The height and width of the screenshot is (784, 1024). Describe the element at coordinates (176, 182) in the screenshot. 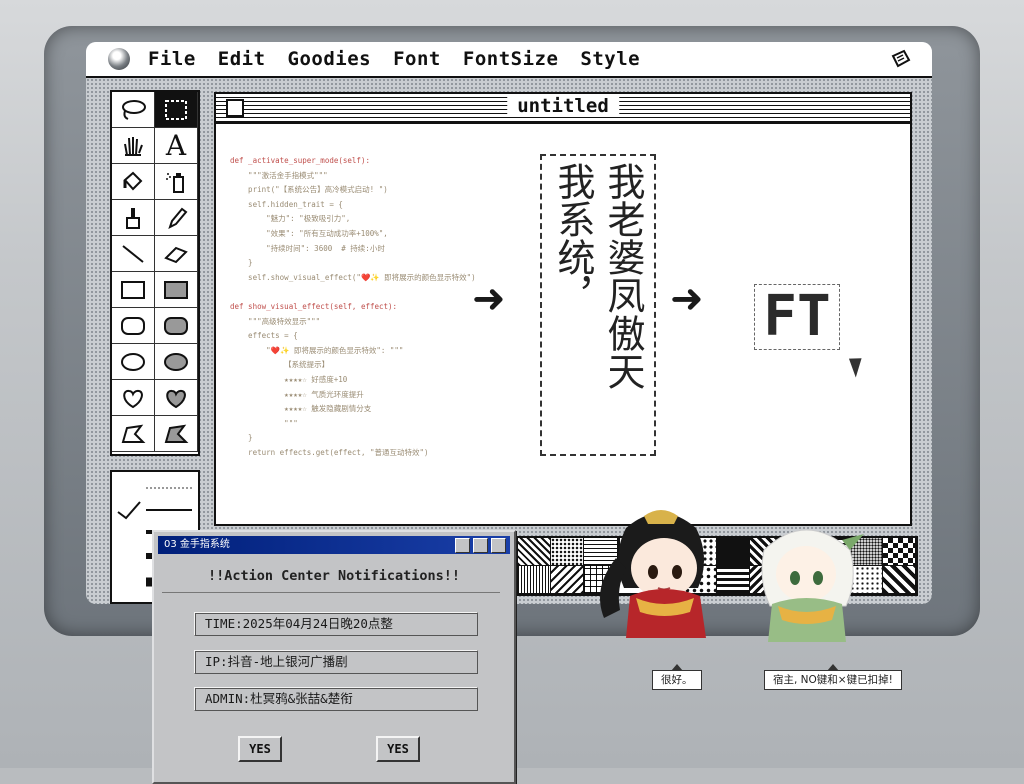

I see `spray-icon` at that location.